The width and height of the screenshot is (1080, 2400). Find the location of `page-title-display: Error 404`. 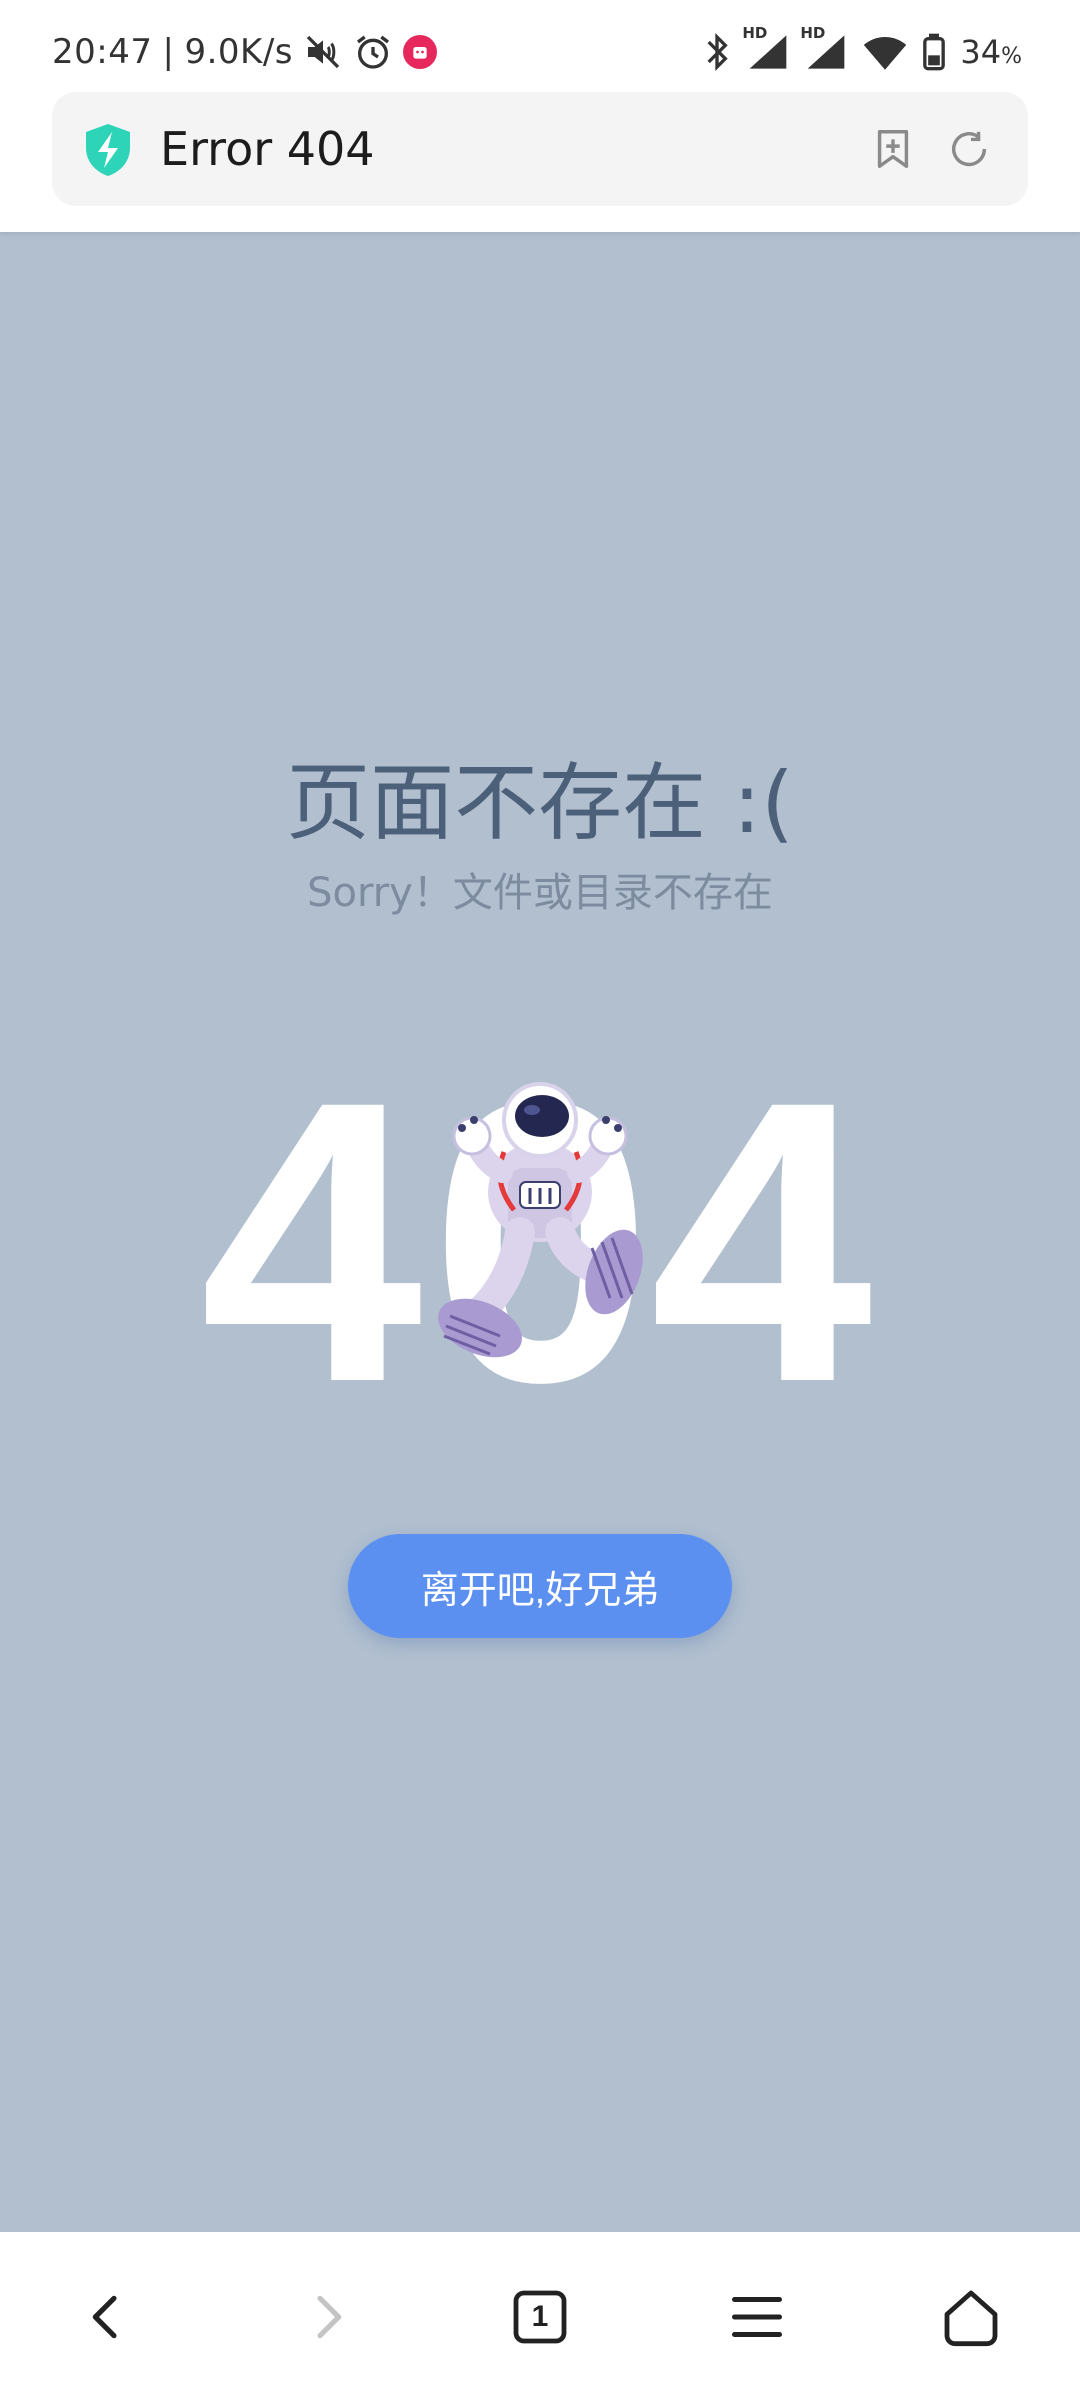

page-title-display: Error 404 is located at coordinates (267, 149).